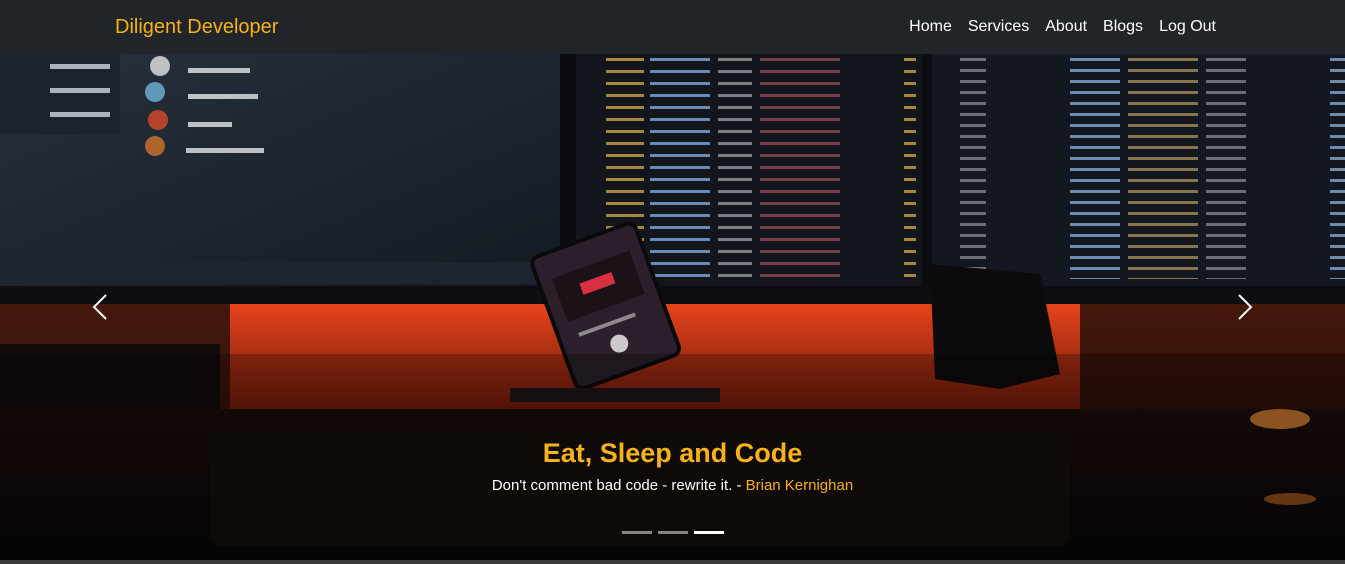  What do you see at coordinates (196, 27) in the screenshot?
I see `brand-link: Diligent Developer` at bounding box center [196, 27].